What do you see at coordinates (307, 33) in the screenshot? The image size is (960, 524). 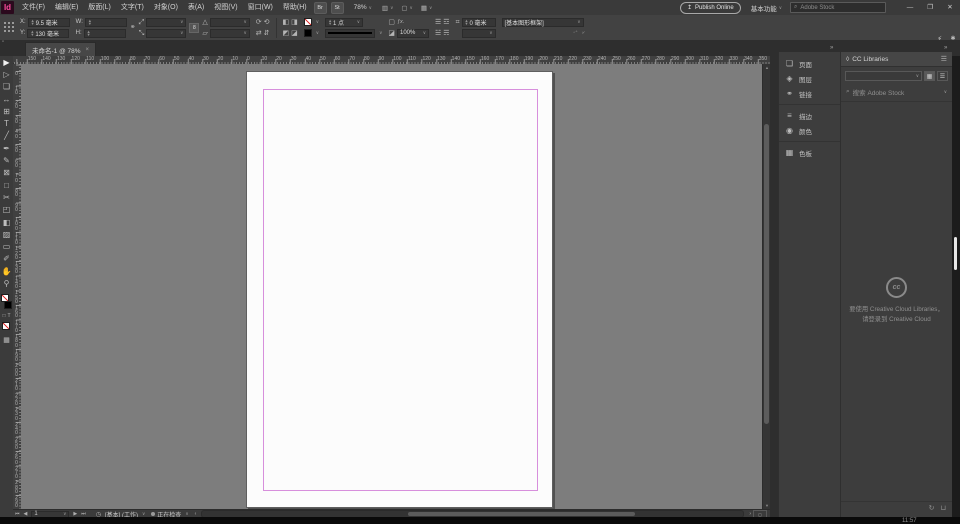 I see `stroke-color-swatch` at bounding box center [307, 33].